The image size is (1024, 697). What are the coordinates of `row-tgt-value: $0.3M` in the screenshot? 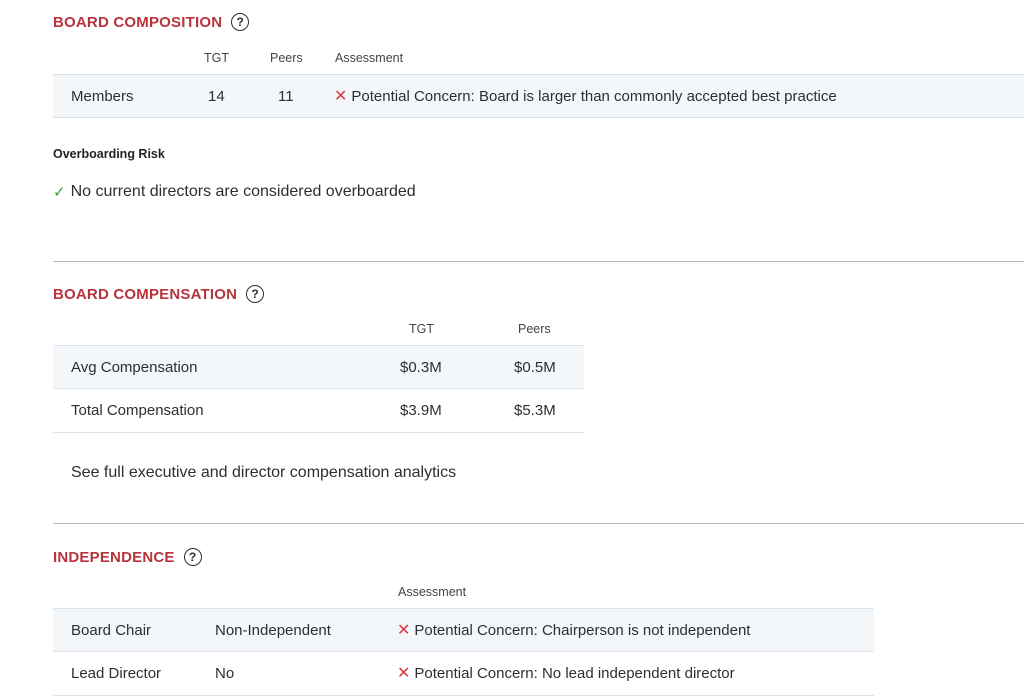 It's located at (421, 367).